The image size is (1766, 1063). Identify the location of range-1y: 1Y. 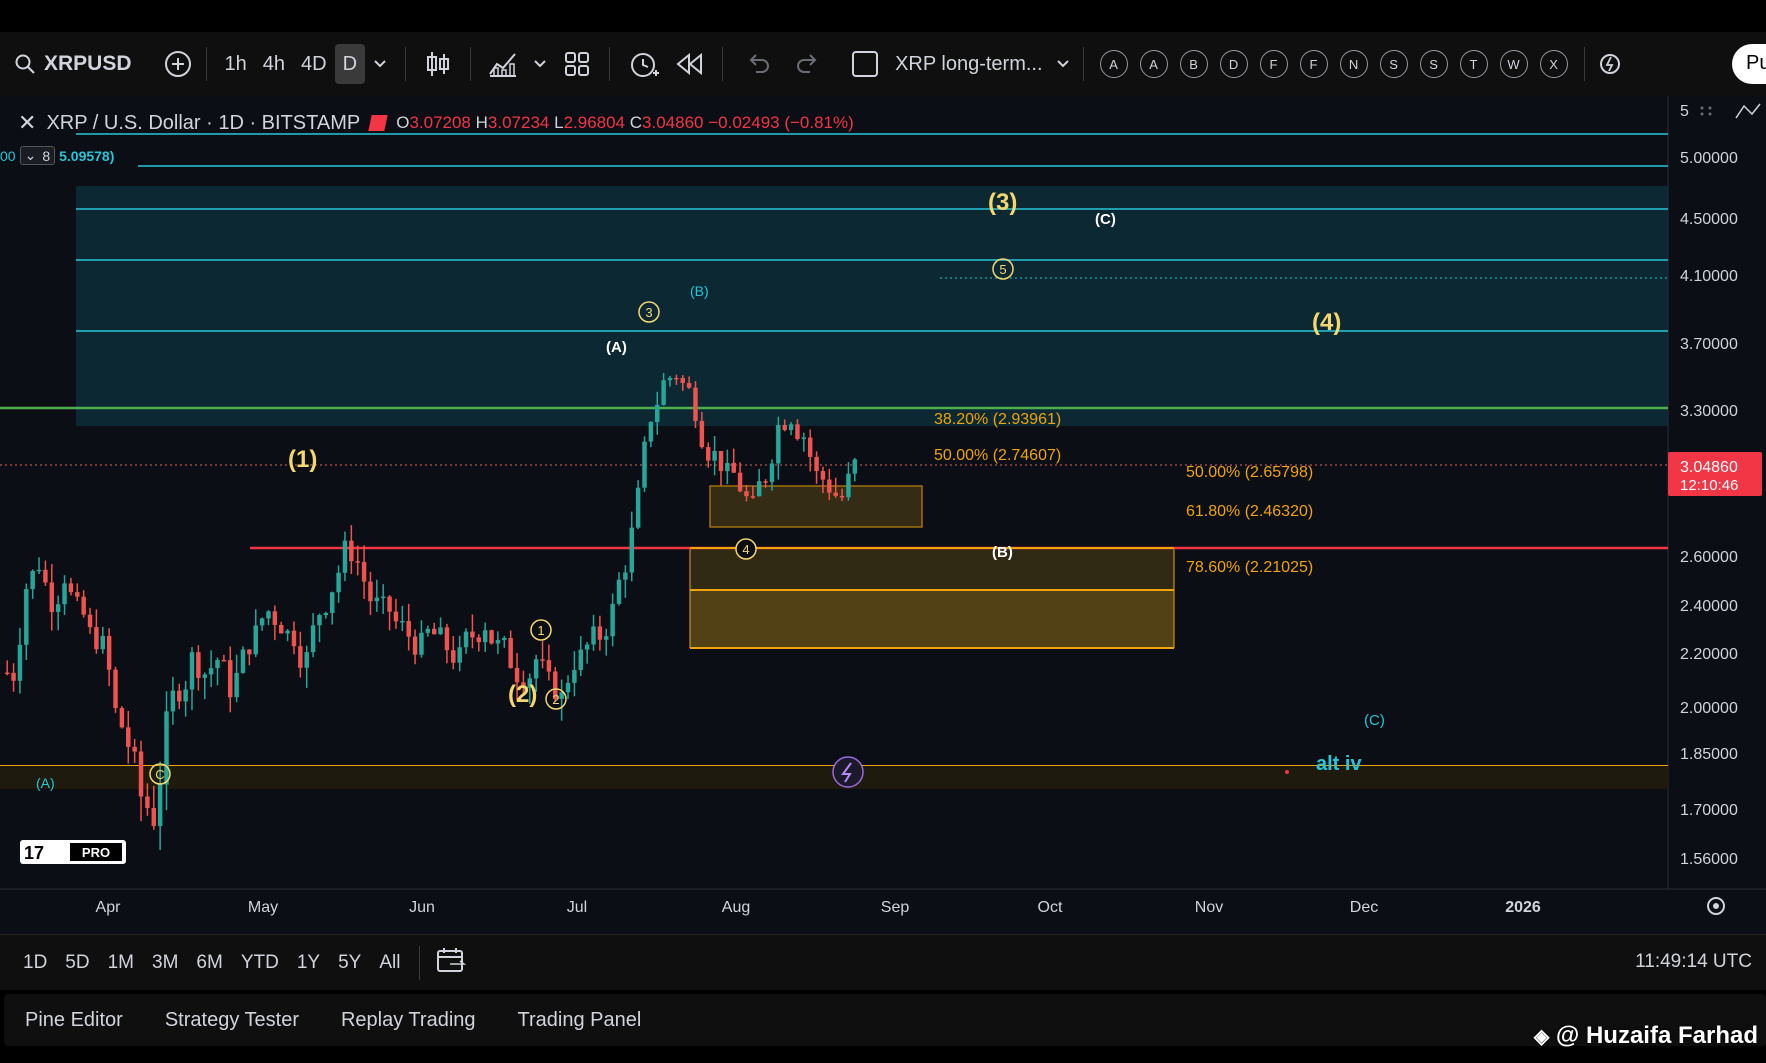
(308, 963).